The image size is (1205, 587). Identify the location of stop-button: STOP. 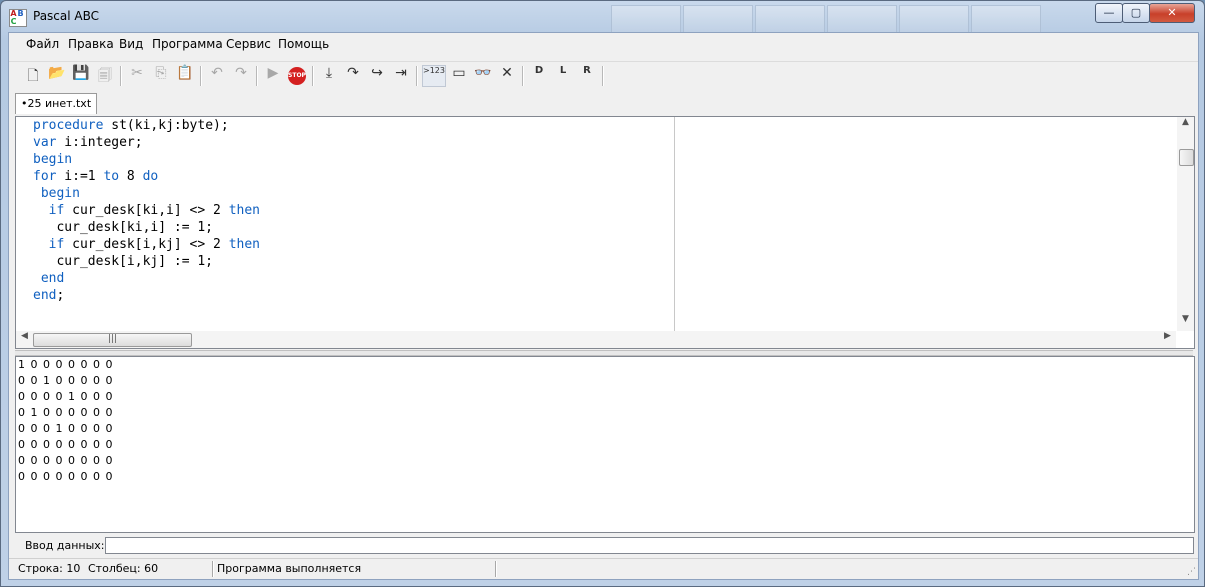
(297, 76).